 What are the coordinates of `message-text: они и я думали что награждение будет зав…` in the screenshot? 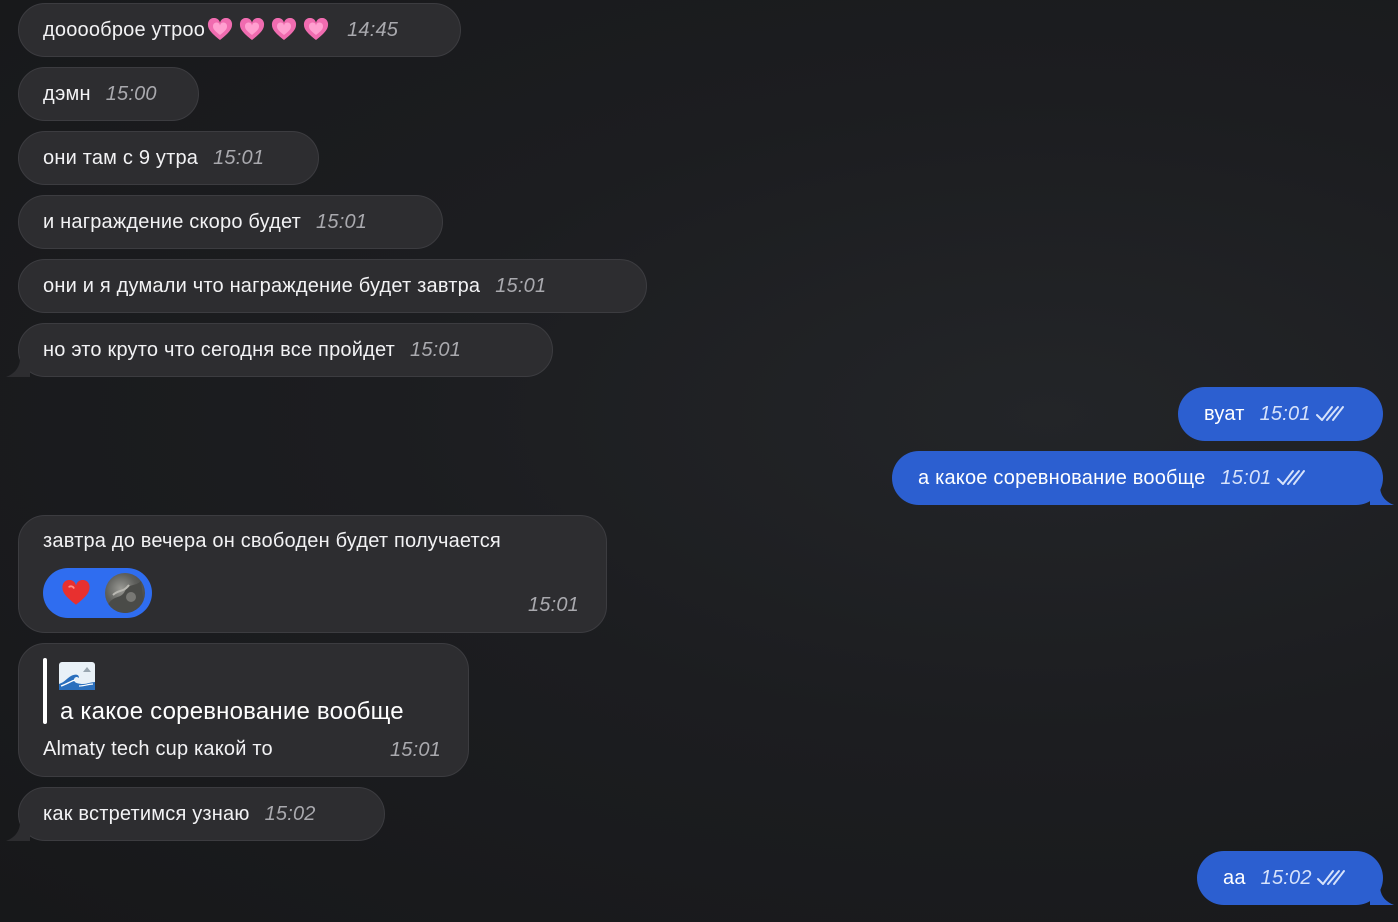 It's located at (262, 285).